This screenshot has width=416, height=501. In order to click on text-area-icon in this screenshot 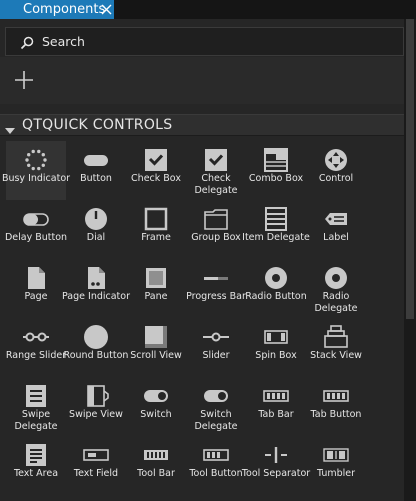, I will do `click(36, 455)`.